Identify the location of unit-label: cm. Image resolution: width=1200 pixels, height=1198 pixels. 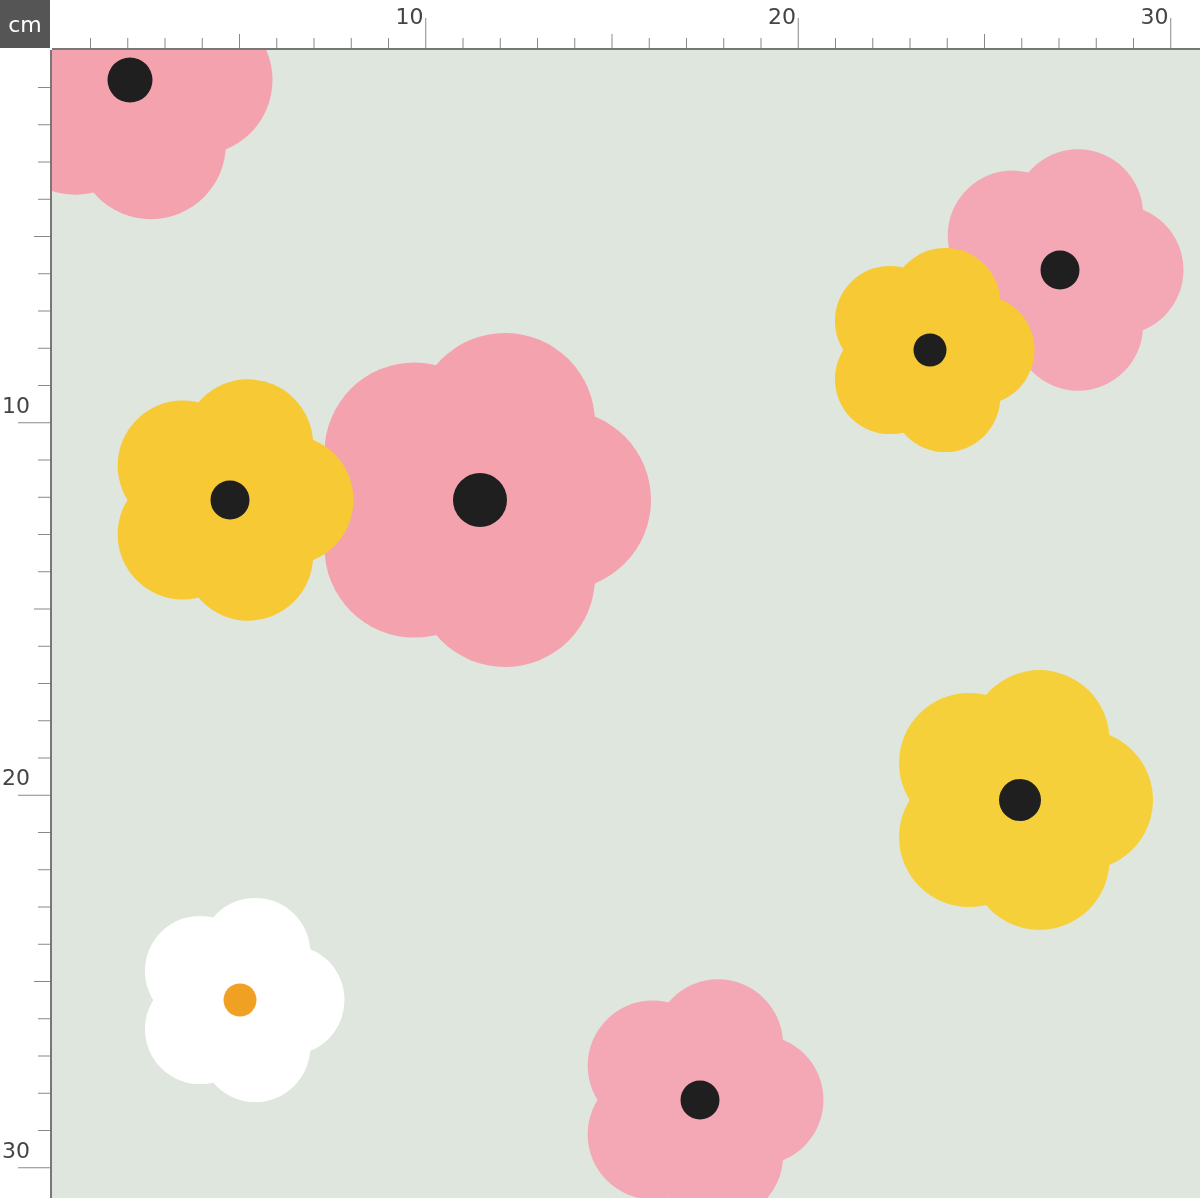
(25, 24).